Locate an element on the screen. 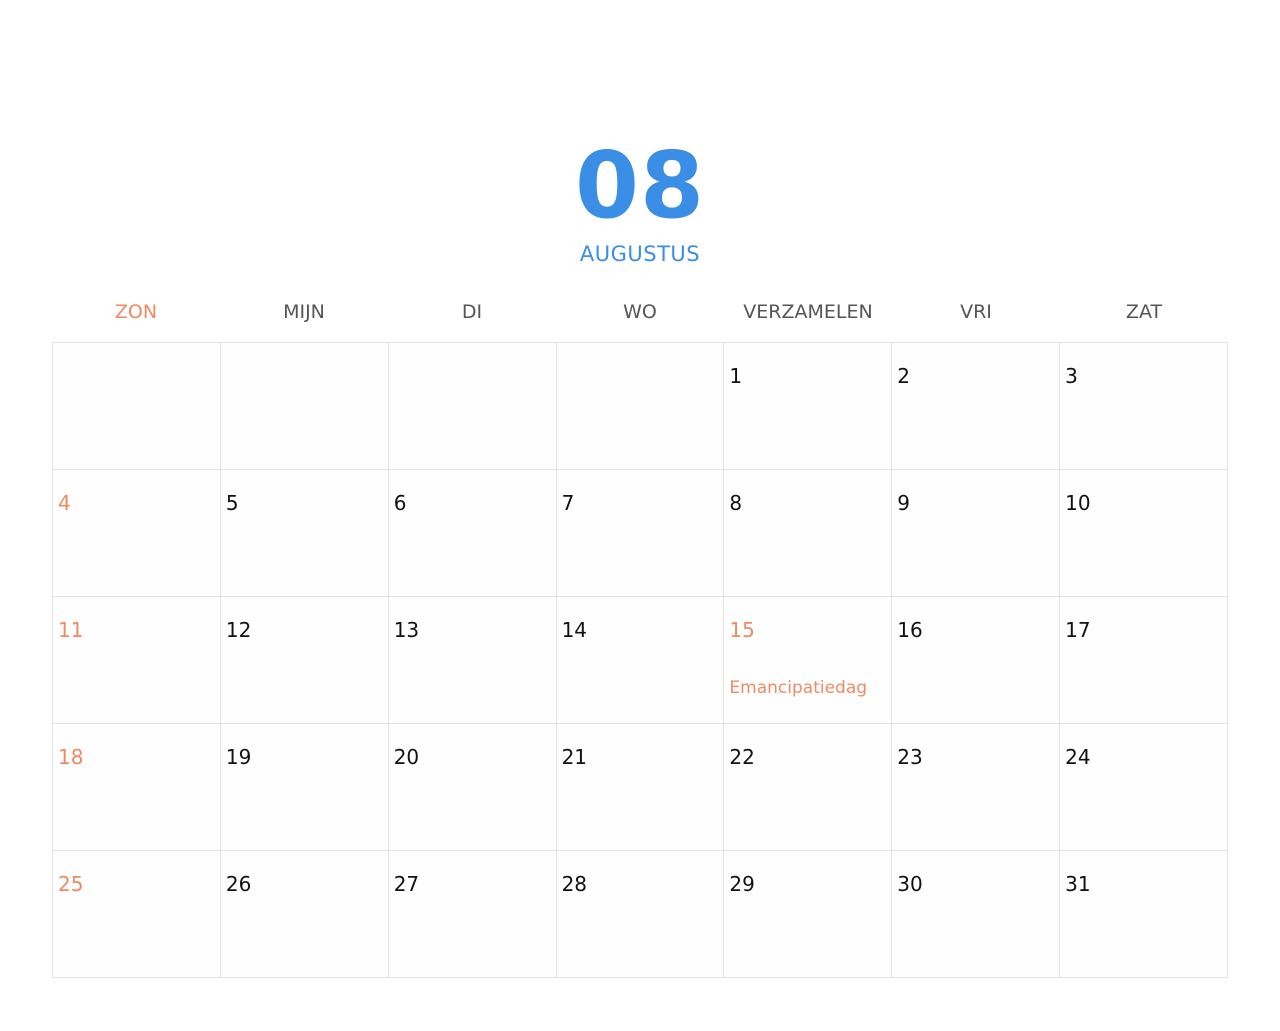  day-cell: 2 is located at coordinates (976, 406).